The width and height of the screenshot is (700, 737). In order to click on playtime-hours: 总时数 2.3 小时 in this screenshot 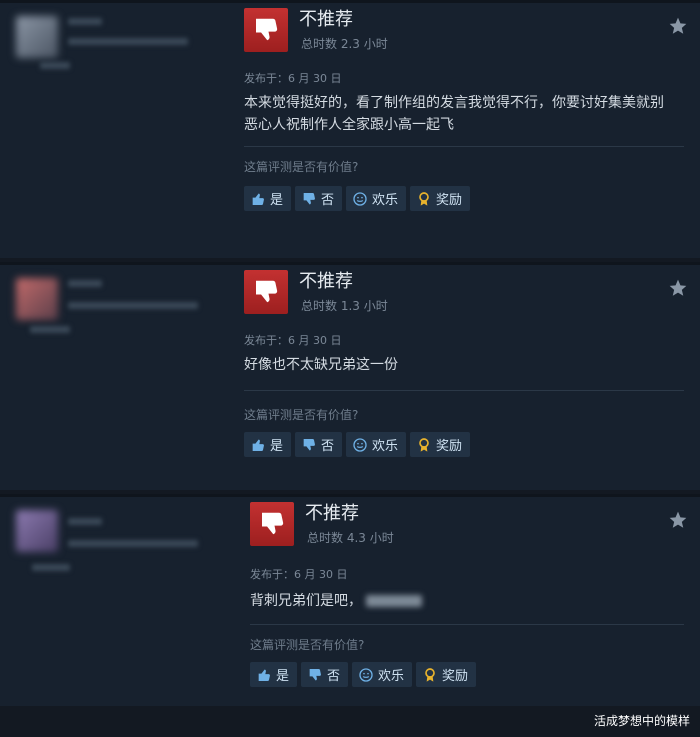, I will do `click(344, 44)`.